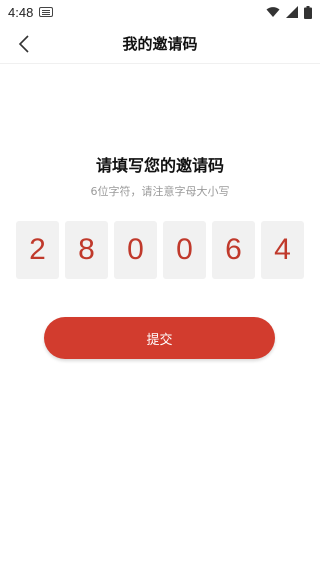 This screenshot has width=320, height=569. Describe the element at coordinates (135, 250) in the screenshot. I see `code-box-3: 0` at that location.